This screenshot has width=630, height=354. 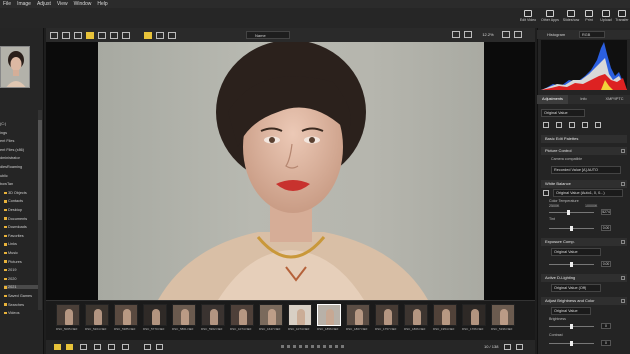 What do you see at coordinates (66, 35) in the screenshot?
I see `list-view-icon` at bounding box center [66, 35].